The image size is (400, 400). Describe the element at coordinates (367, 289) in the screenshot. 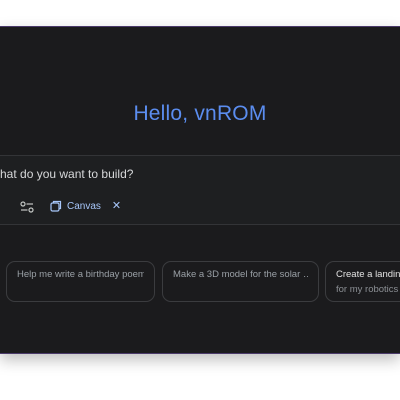

I see `suggestion-subtitle: for my robotics` at that location.